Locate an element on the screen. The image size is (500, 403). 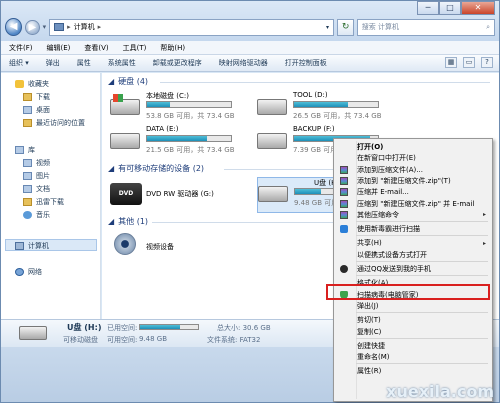
sidebar-item-network: 网络 is located at coordinates (28, 272).